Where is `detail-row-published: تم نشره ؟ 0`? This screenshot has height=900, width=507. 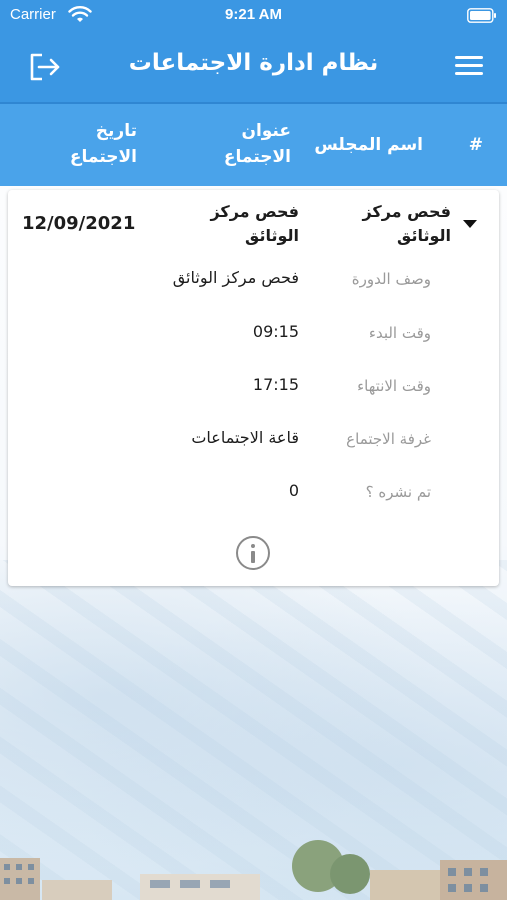 detail-row-published: تم نشره ؟ 0 is located at coordinates (253, 494).